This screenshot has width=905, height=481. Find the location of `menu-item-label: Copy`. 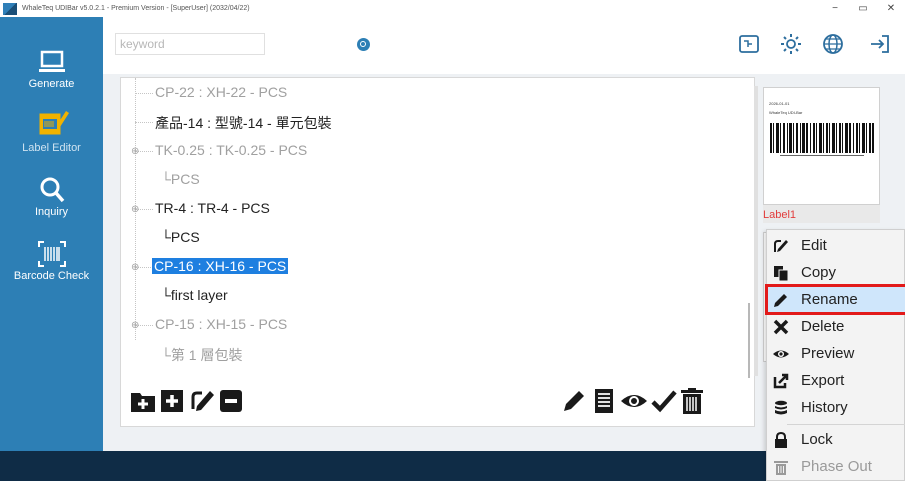

menu-item-label: Copy is located at coordinates (819, 272).